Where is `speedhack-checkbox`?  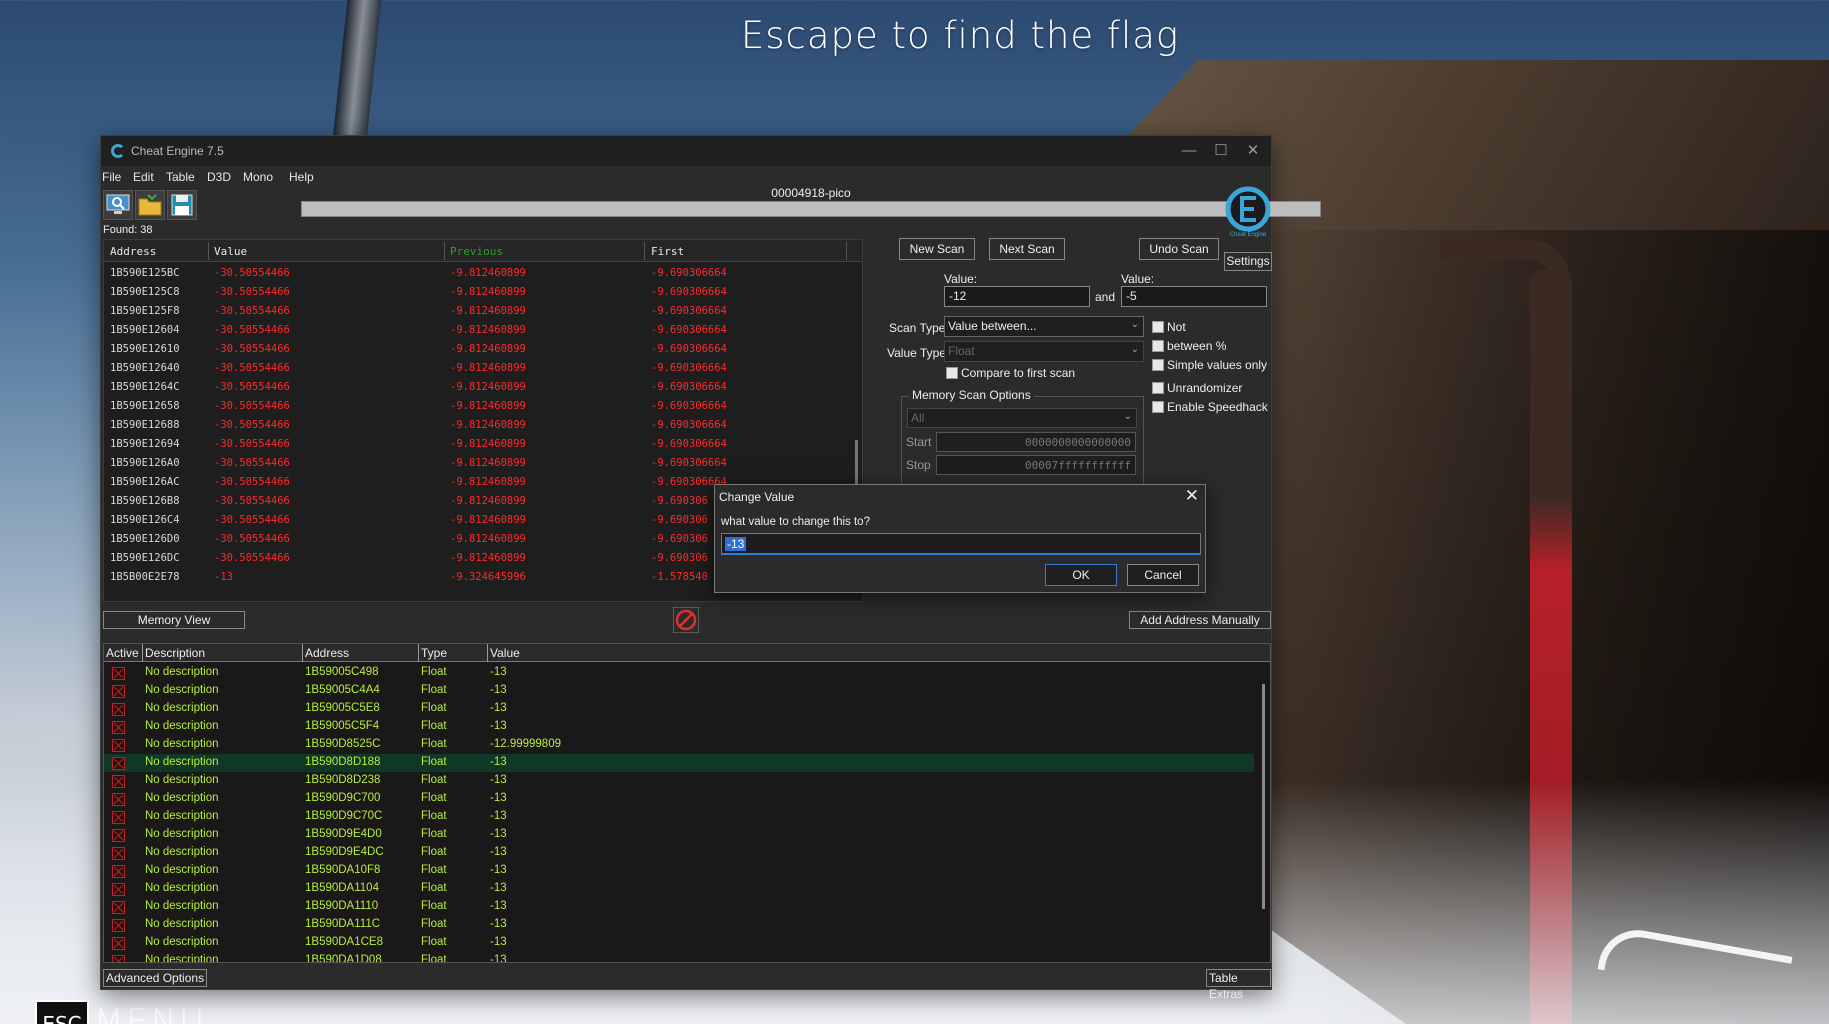 speedhack-checkbox is located at coordinates (1158, 407).